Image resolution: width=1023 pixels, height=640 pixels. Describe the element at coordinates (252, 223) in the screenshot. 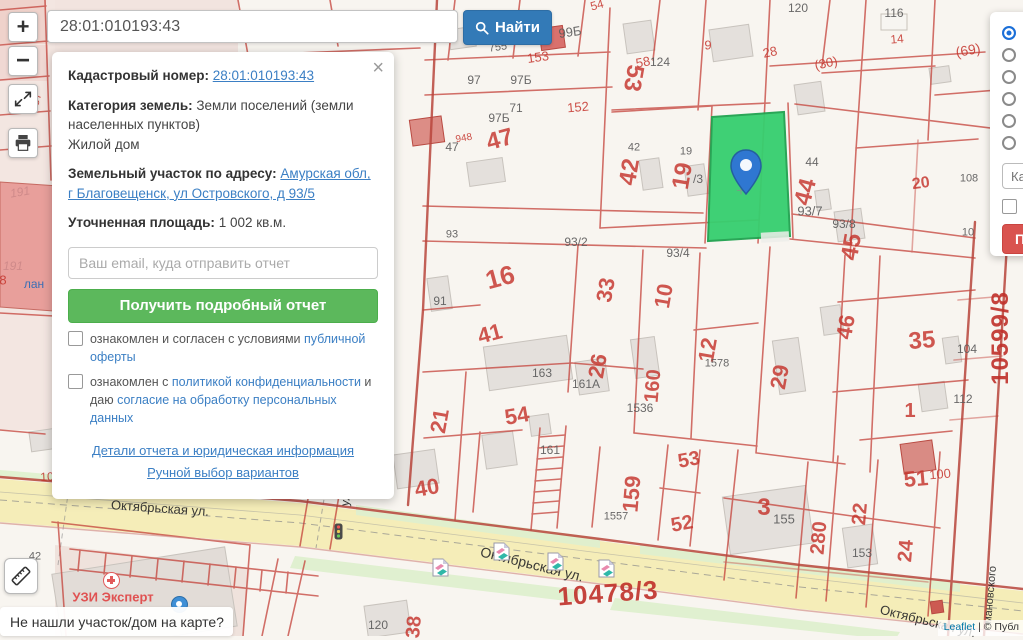

I see `area-value: 1 002 кв.м.` at that location.